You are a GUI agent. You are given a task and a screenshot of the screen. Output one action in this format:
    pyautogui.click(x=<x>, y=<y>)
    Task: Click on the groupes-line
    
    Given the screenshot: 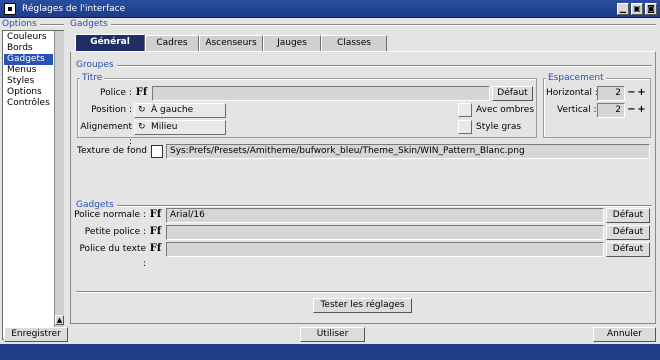 What is the action you would take?
    pyautogui.click(x=364, y=65)
    